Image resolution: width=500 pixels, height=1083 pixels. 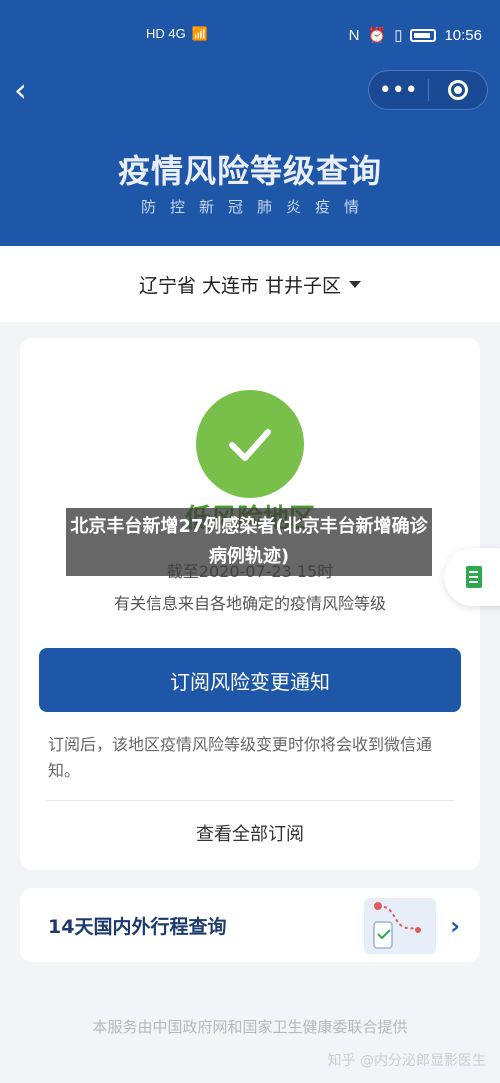 I want to click on subscribe-description: 订阅后，该地区疫情风险等级变更时你将会收到微信通知。, so click(x=240, y=757).